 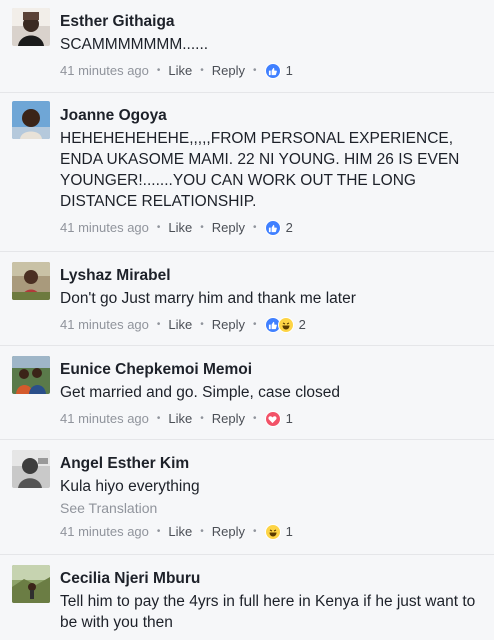 What do you see at coordinates (273, 370) in the screenshot?
I see `commenter-name: Eunice Chepkemoi Memoi` at bounding box center [273, 370].